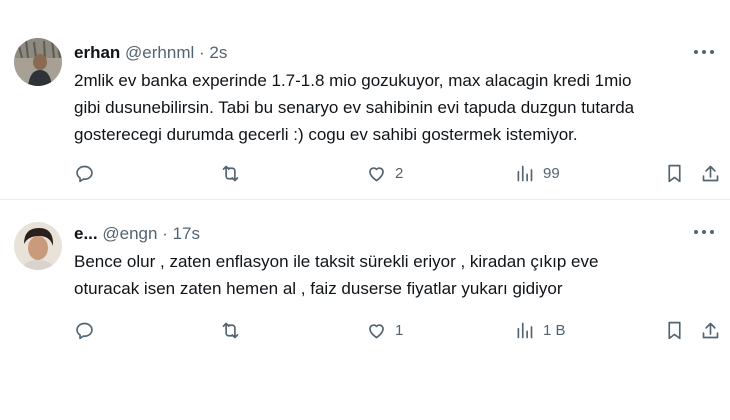 The width and height of the screenshot is (730, 420). What do you see at coordinates (186, 233) in the screenshot?
I see `timestamp: 17s` at bounding box center [186, 233].